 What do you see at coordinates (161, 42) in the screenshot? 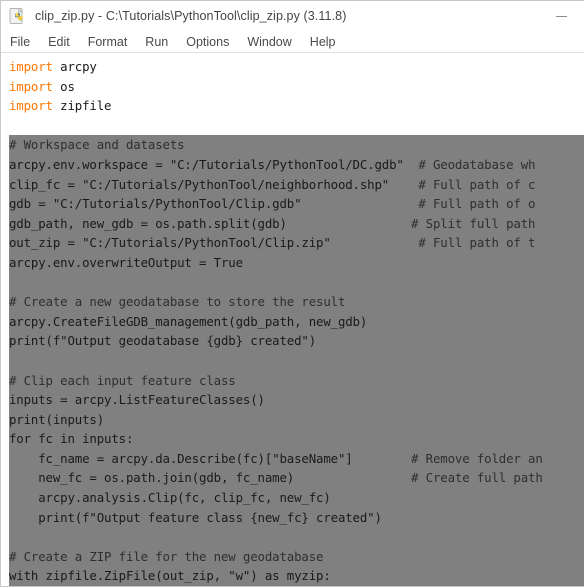
I see `menu-item-run: Run` at bounding box center [161, 42].